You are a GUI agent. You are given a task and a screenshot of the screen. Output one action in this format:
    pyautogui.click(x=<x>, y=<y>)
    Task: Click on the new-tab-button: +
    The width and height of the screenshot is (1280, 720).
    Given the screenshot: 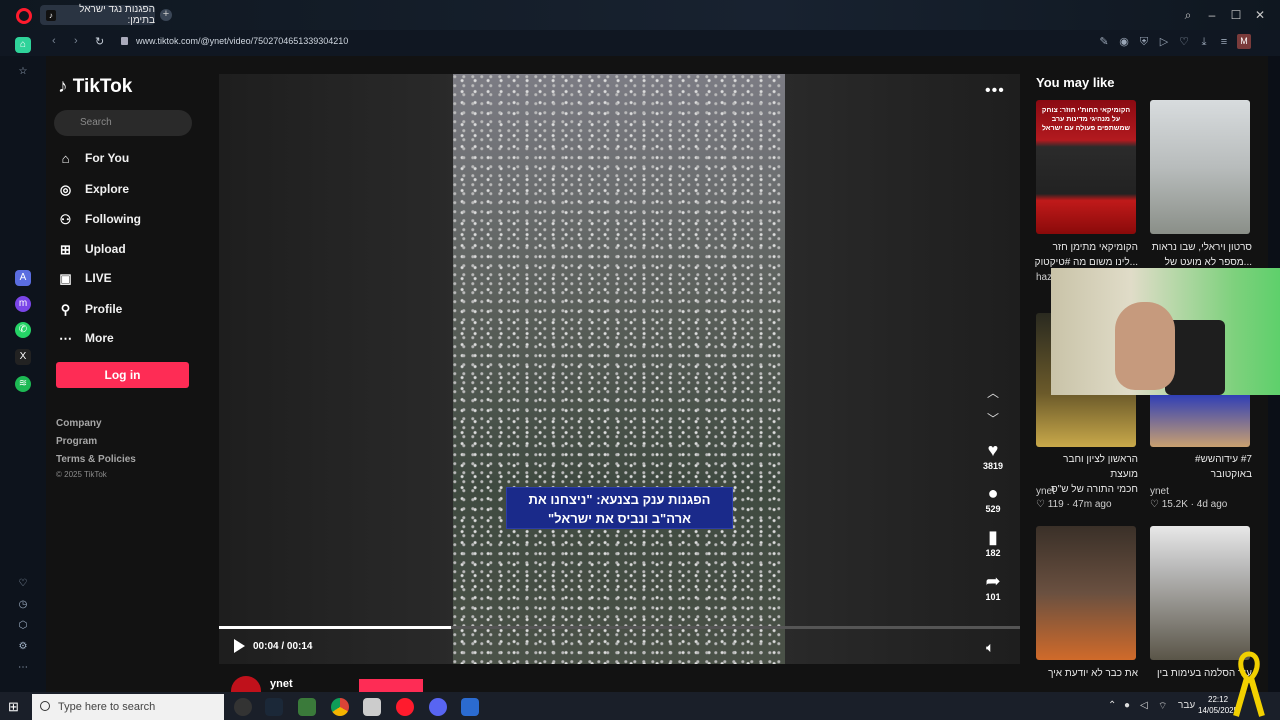 What is the action you would take?
    pyautogui.click(x=166, y=15)
    